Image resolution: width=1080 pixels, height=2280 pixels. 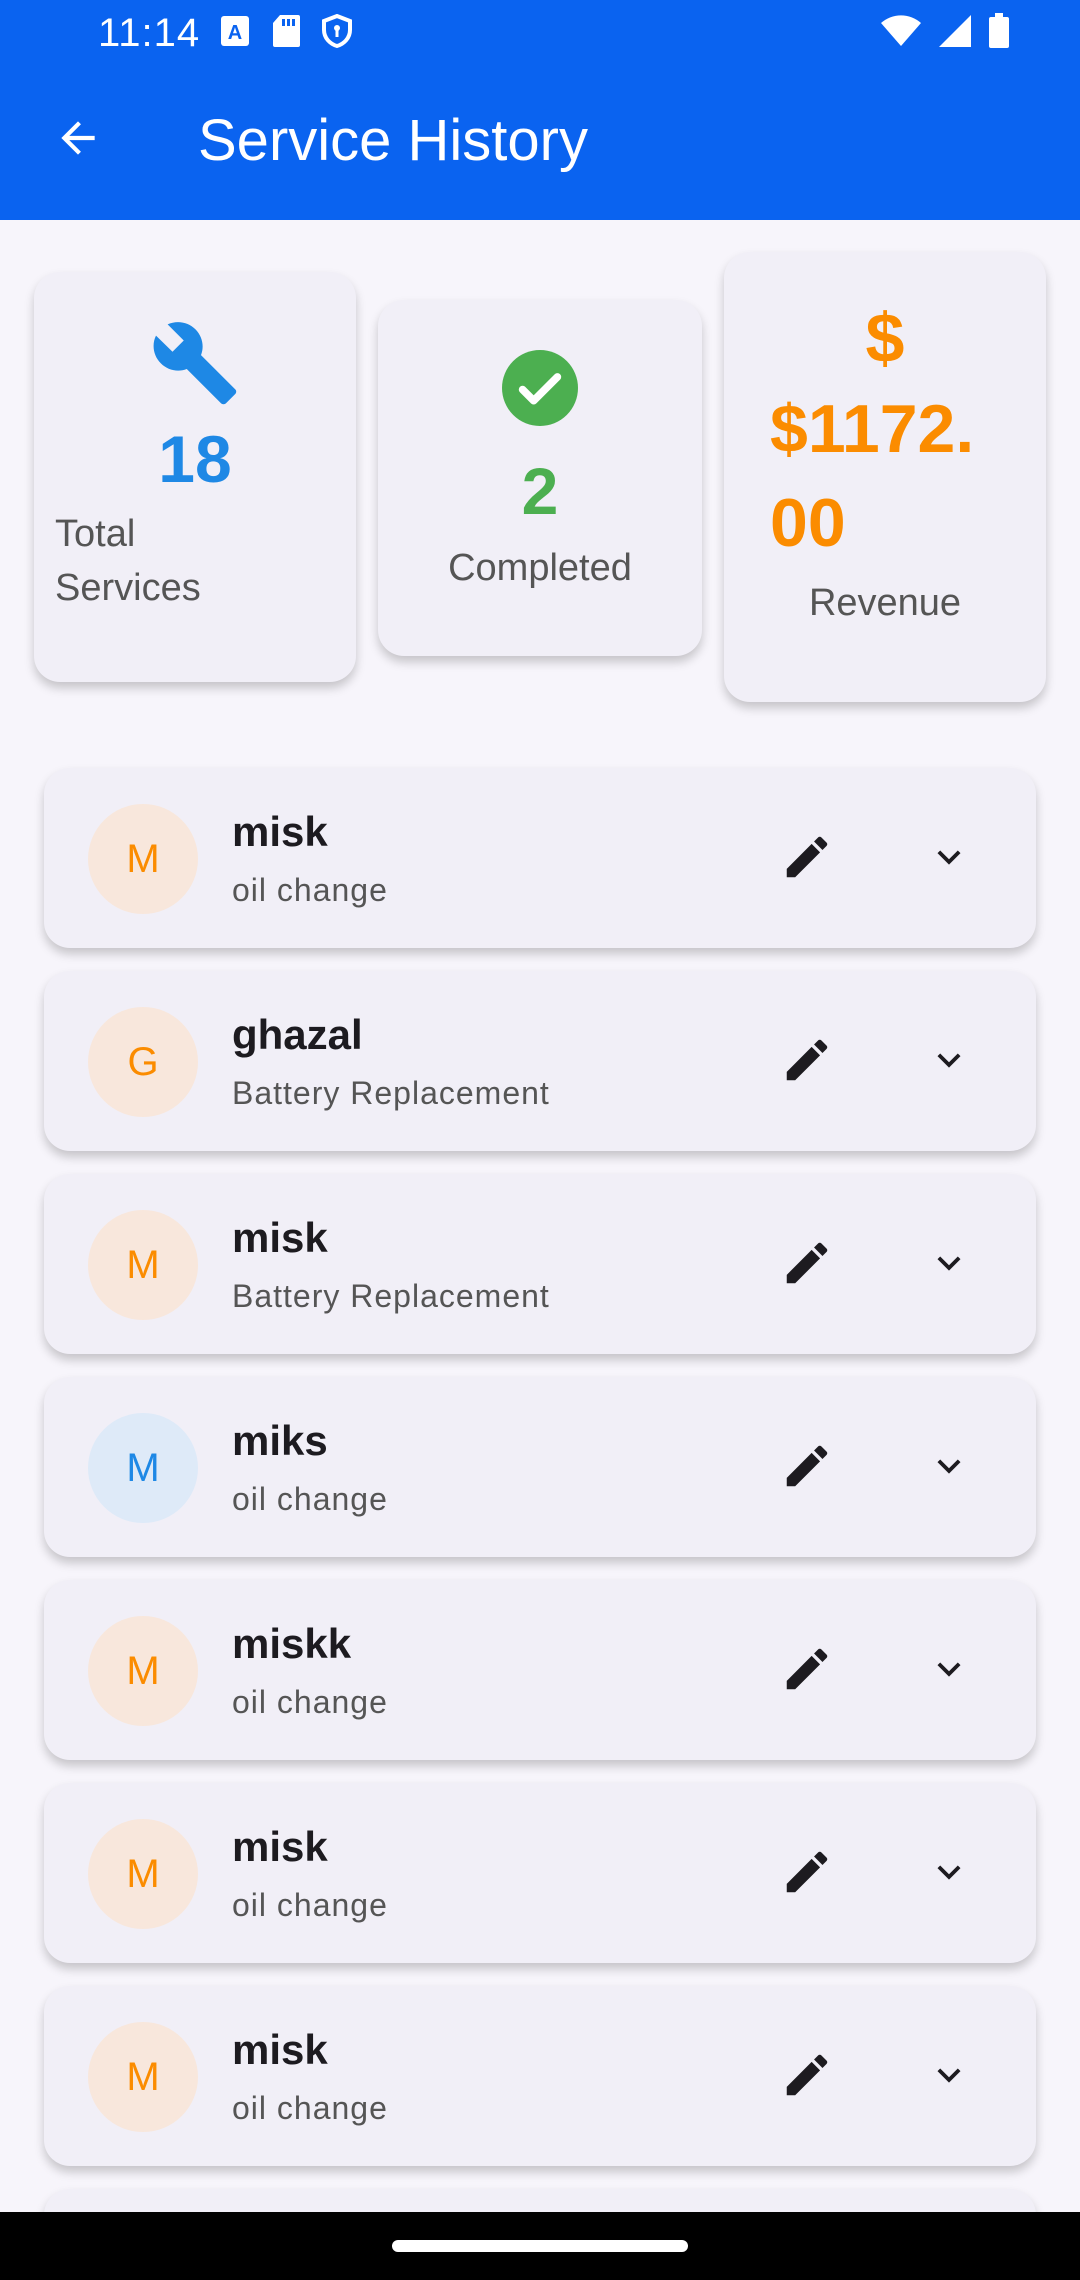 What do you see at coordinates (195, 459) in the screenshot?
I see `total-services-value: 18` at bounding box center [195, 459].